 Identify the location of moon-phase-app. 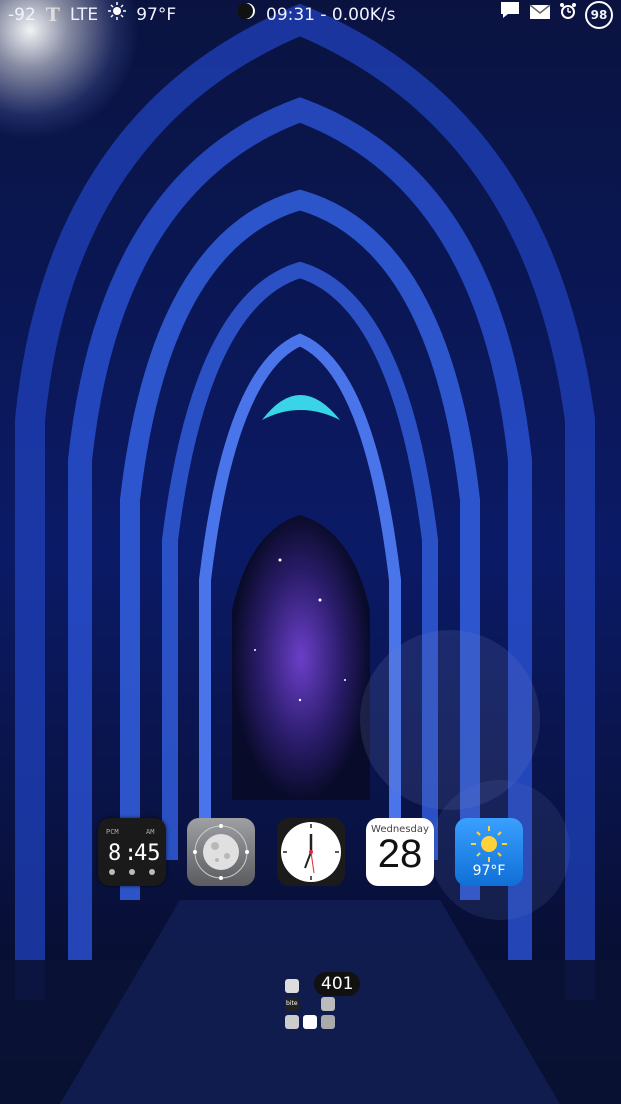
(221, 852).